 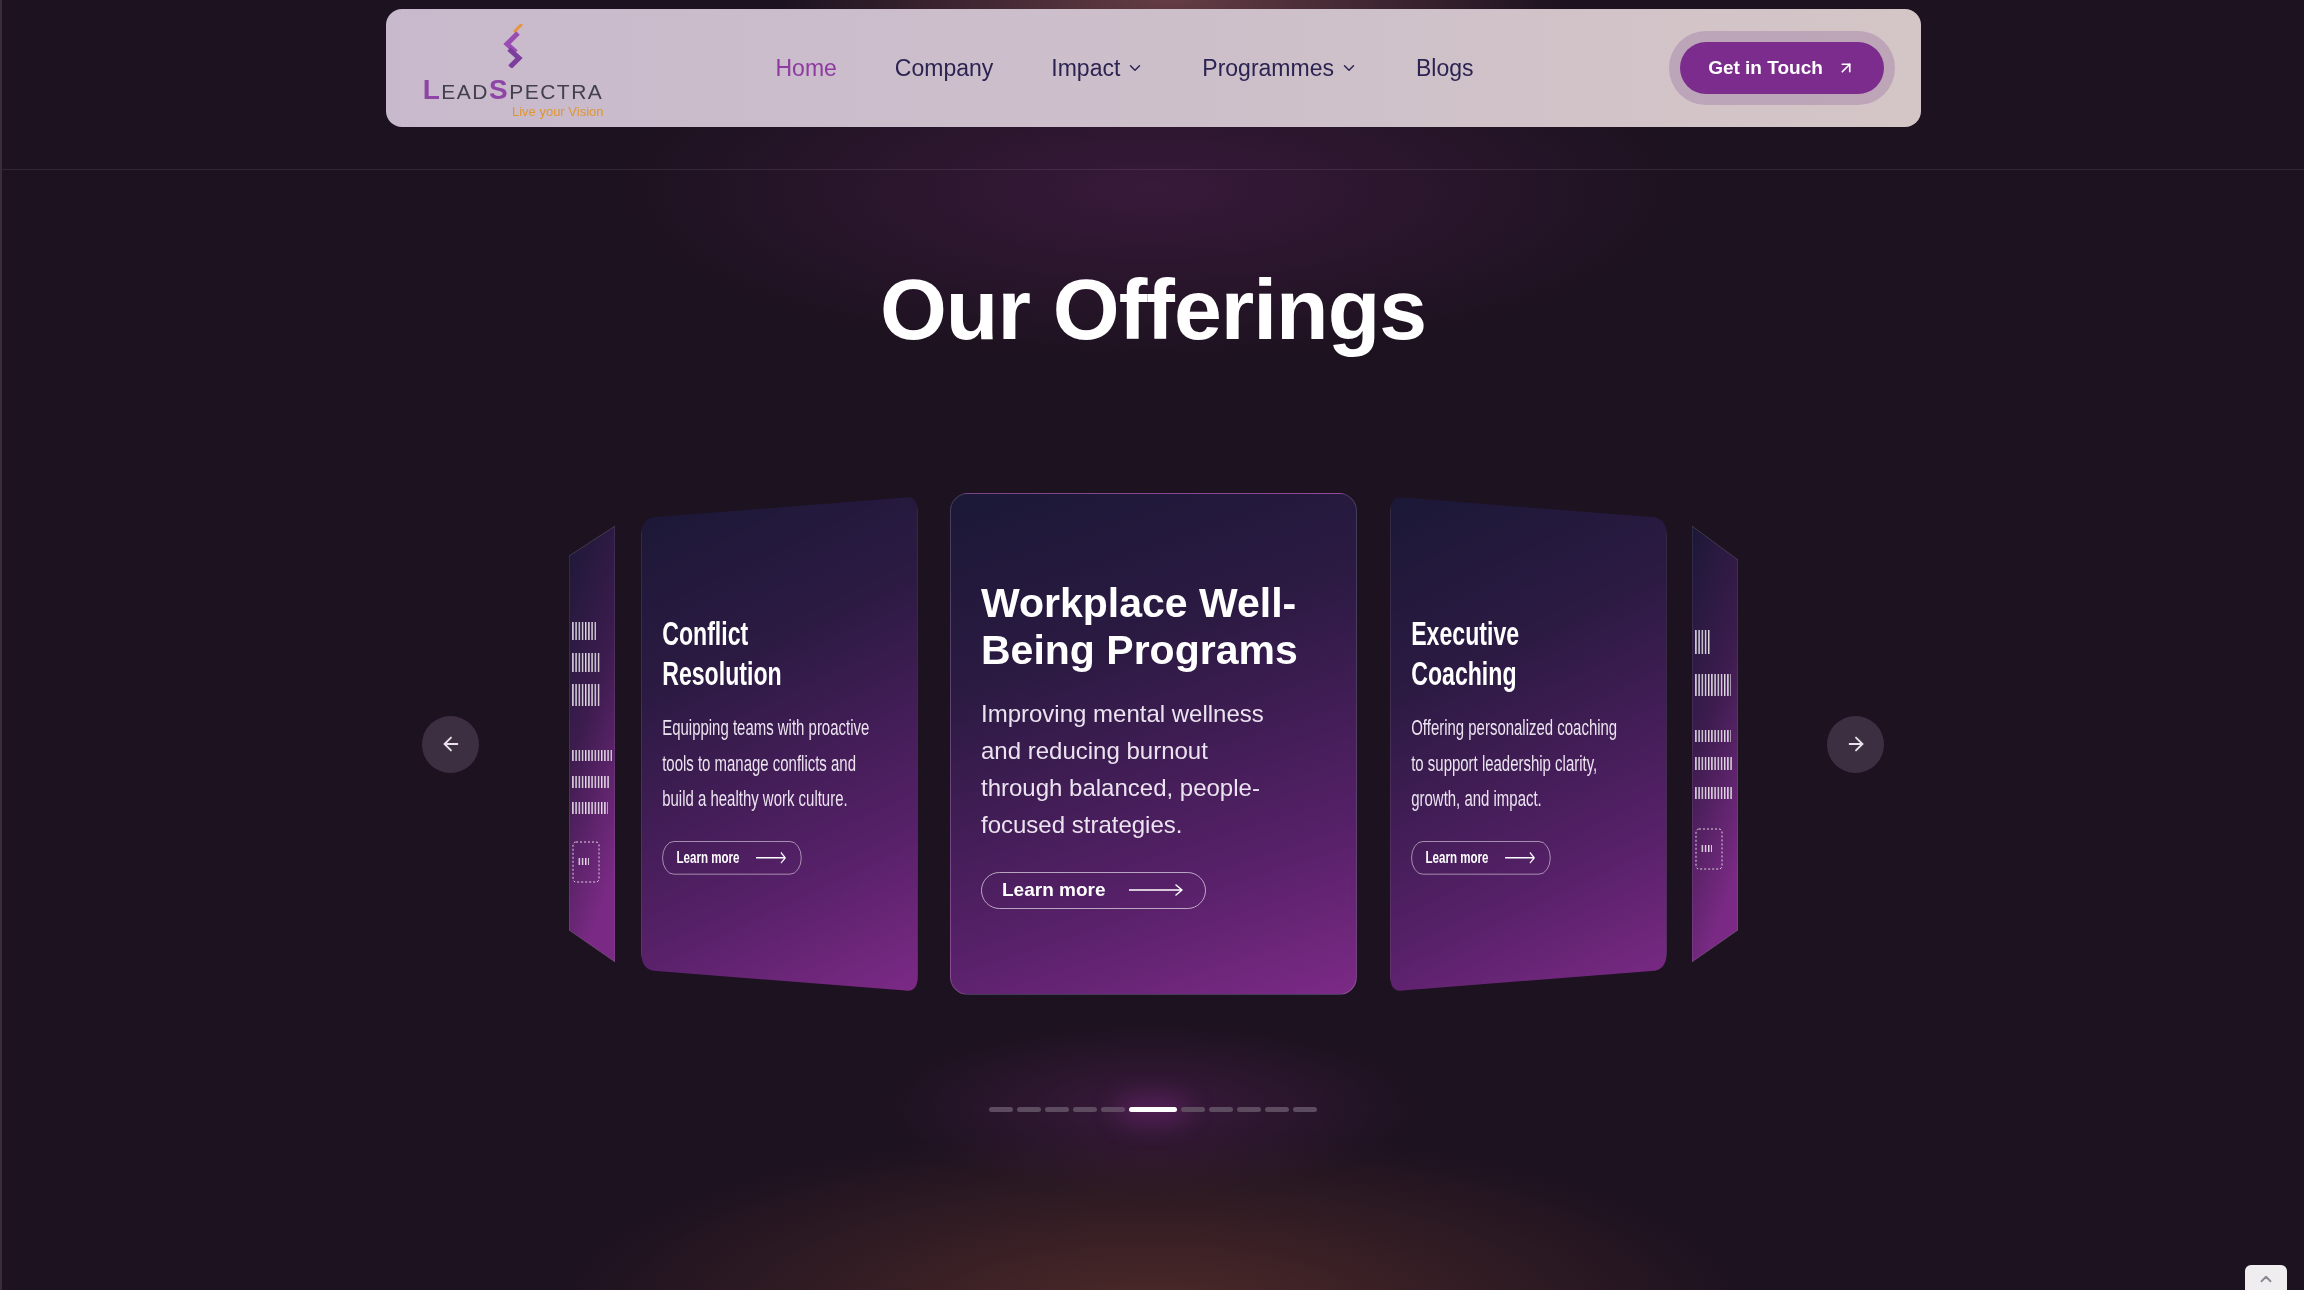 What do you see at coordinates (1445, 68) in the screenshot?
I see `nav-link: Blogs` at bounding box center [1445, 68].